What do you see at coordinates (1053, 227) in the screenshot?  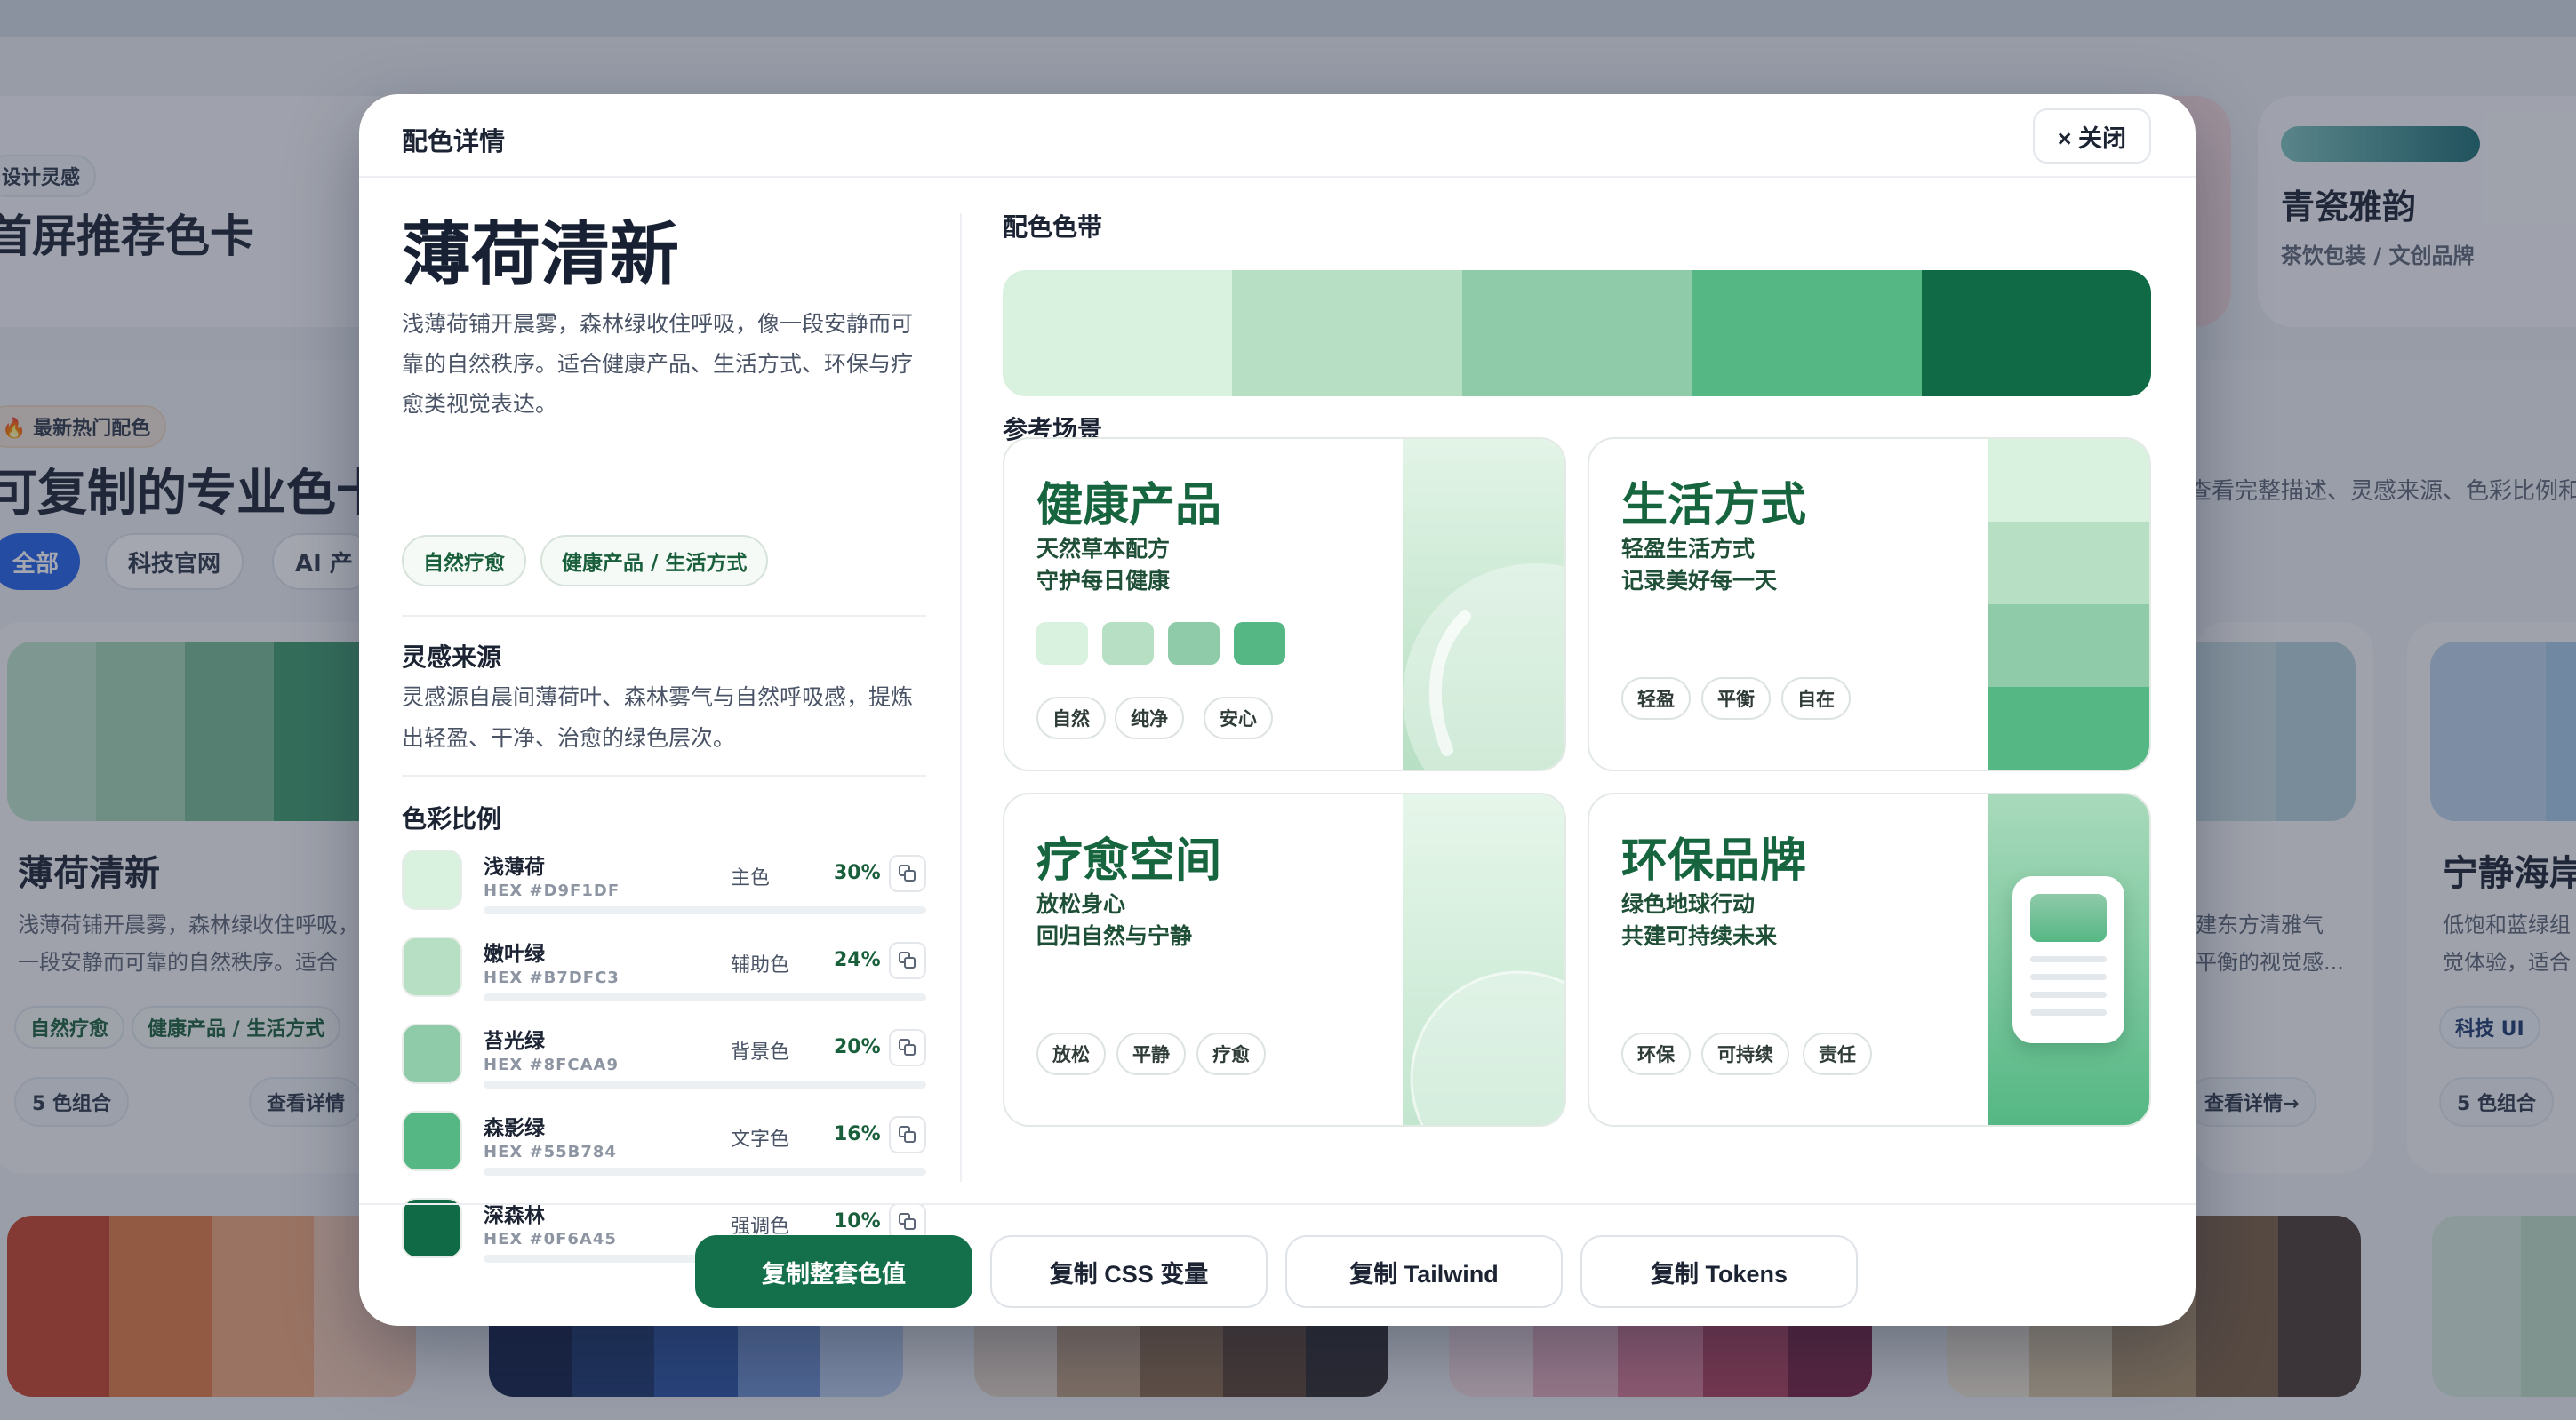 I see `band-heading: 配色色带` at bounding box center [1053, 227].